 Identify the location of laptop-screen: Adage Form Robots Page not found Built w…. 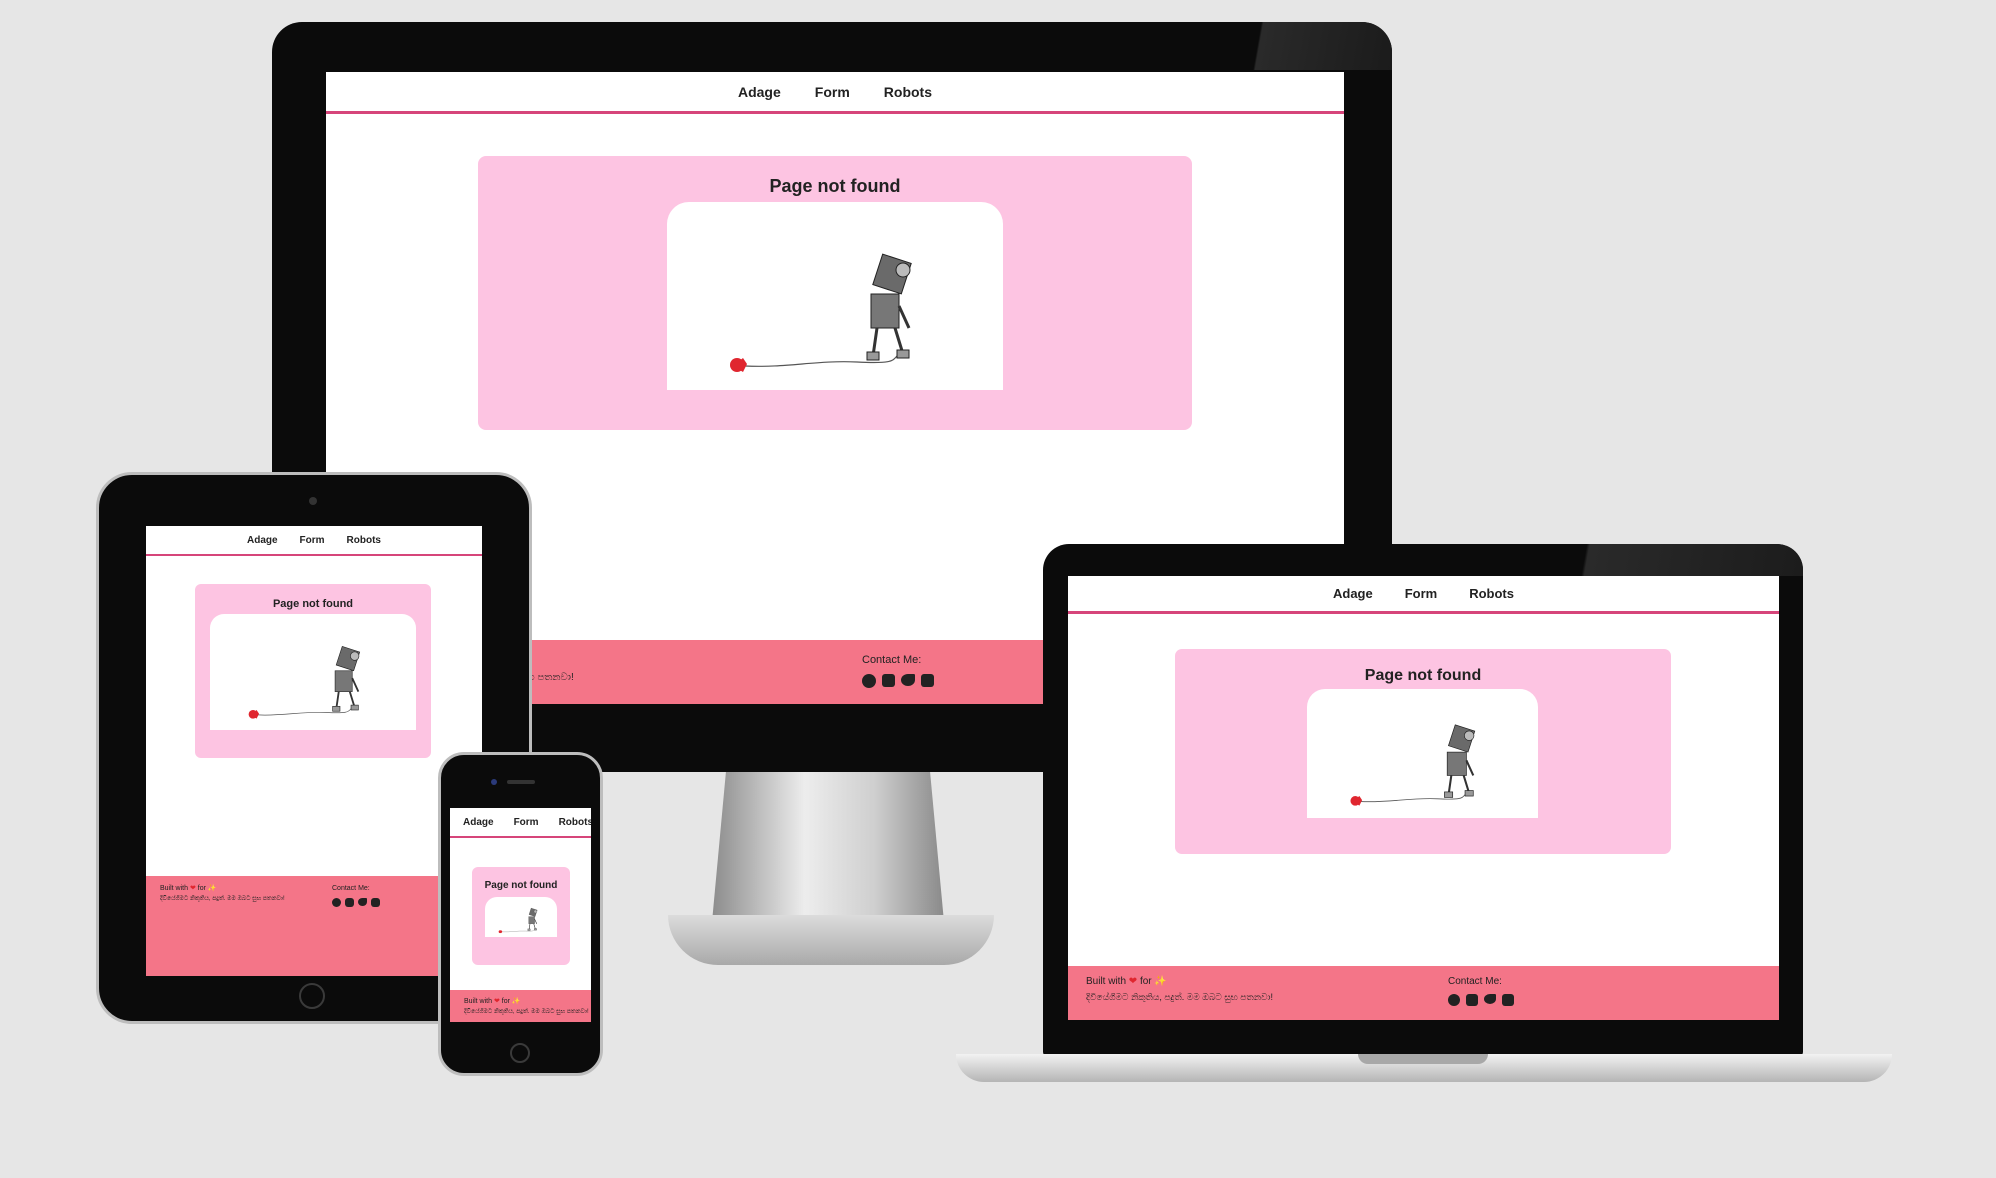
(1423, 798).